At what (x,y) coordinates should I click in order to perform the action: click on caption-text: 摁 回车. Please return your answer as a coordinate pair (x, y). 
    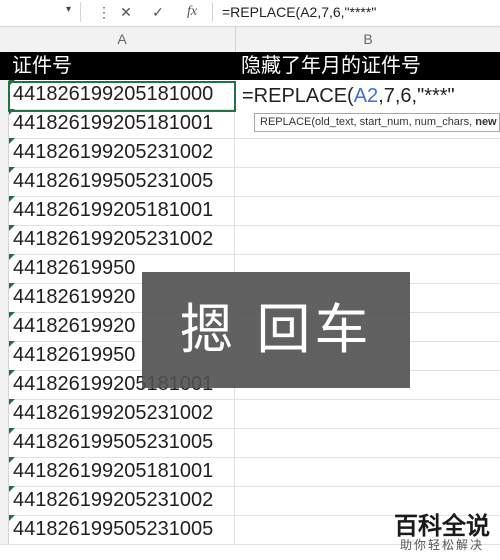
    Looking at the image, I should click on (276, 330).